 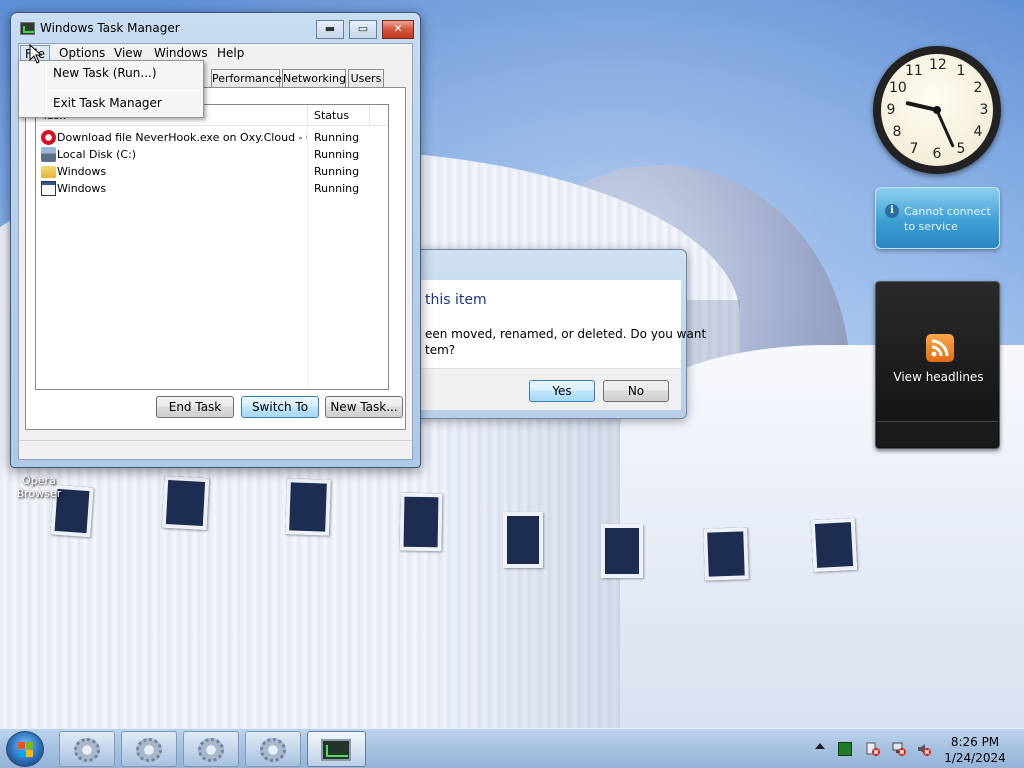 What do you see at coordinates (48, 188) in the screenshot?
I see `window-icon` at bounding box center [48, 188].